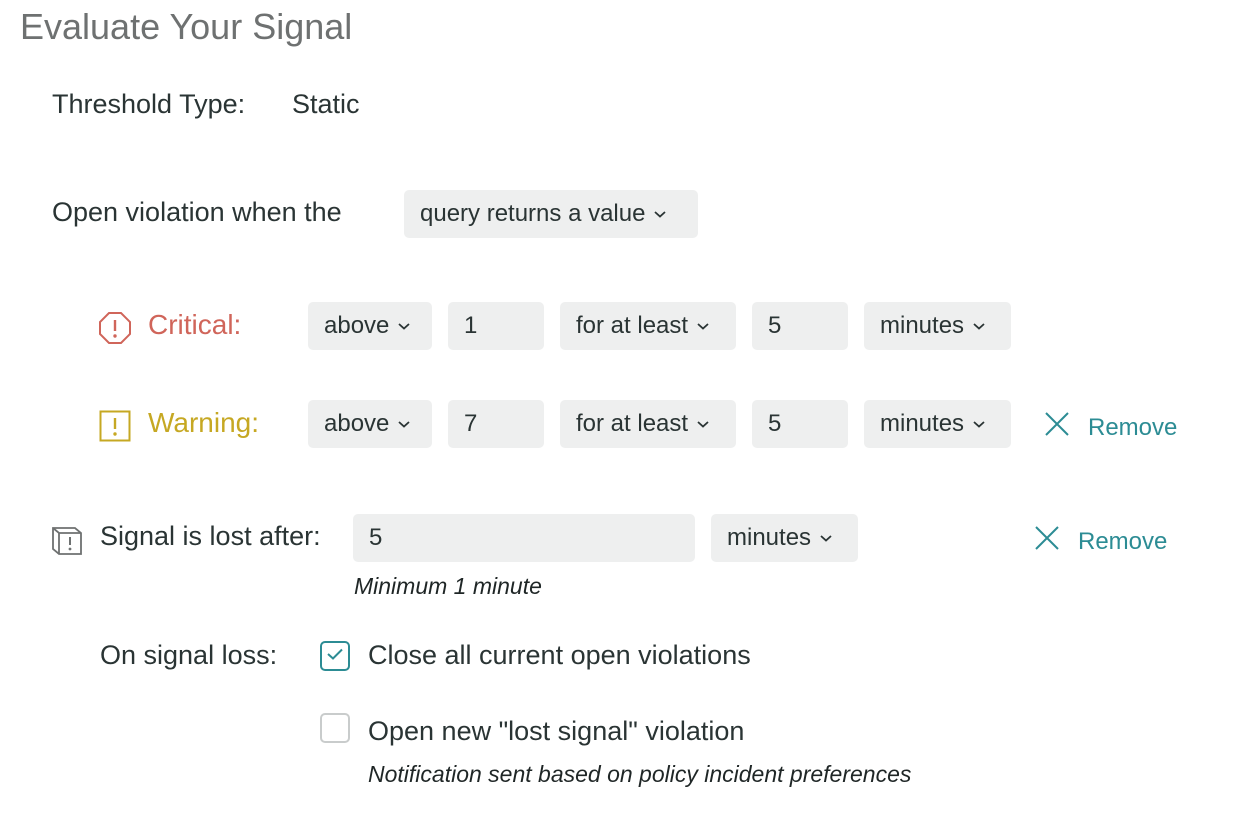  I want to click on signal-lost-hint: Minimum 1 minute, so click(448, 586).